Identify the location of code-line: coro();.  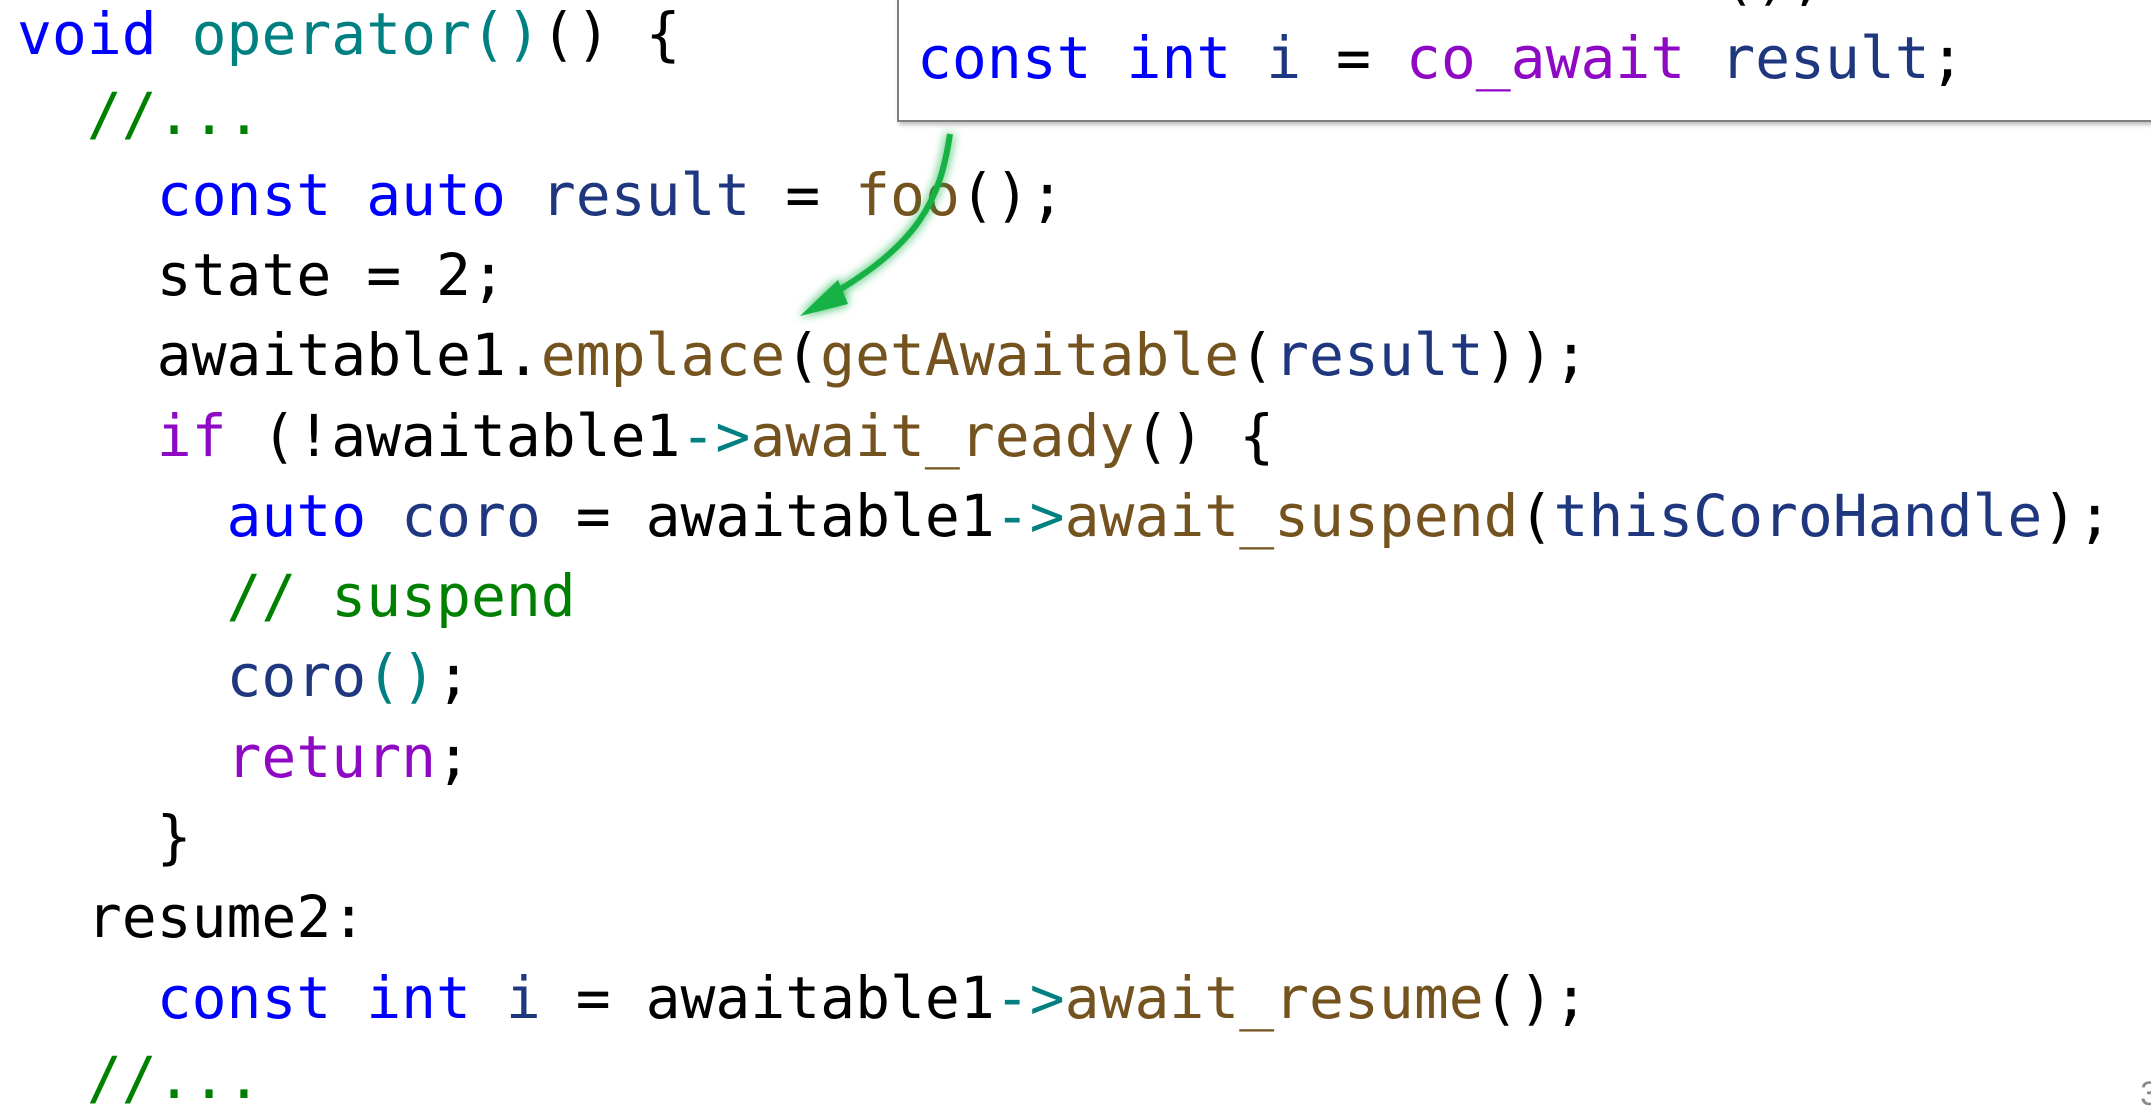
(244, 676).